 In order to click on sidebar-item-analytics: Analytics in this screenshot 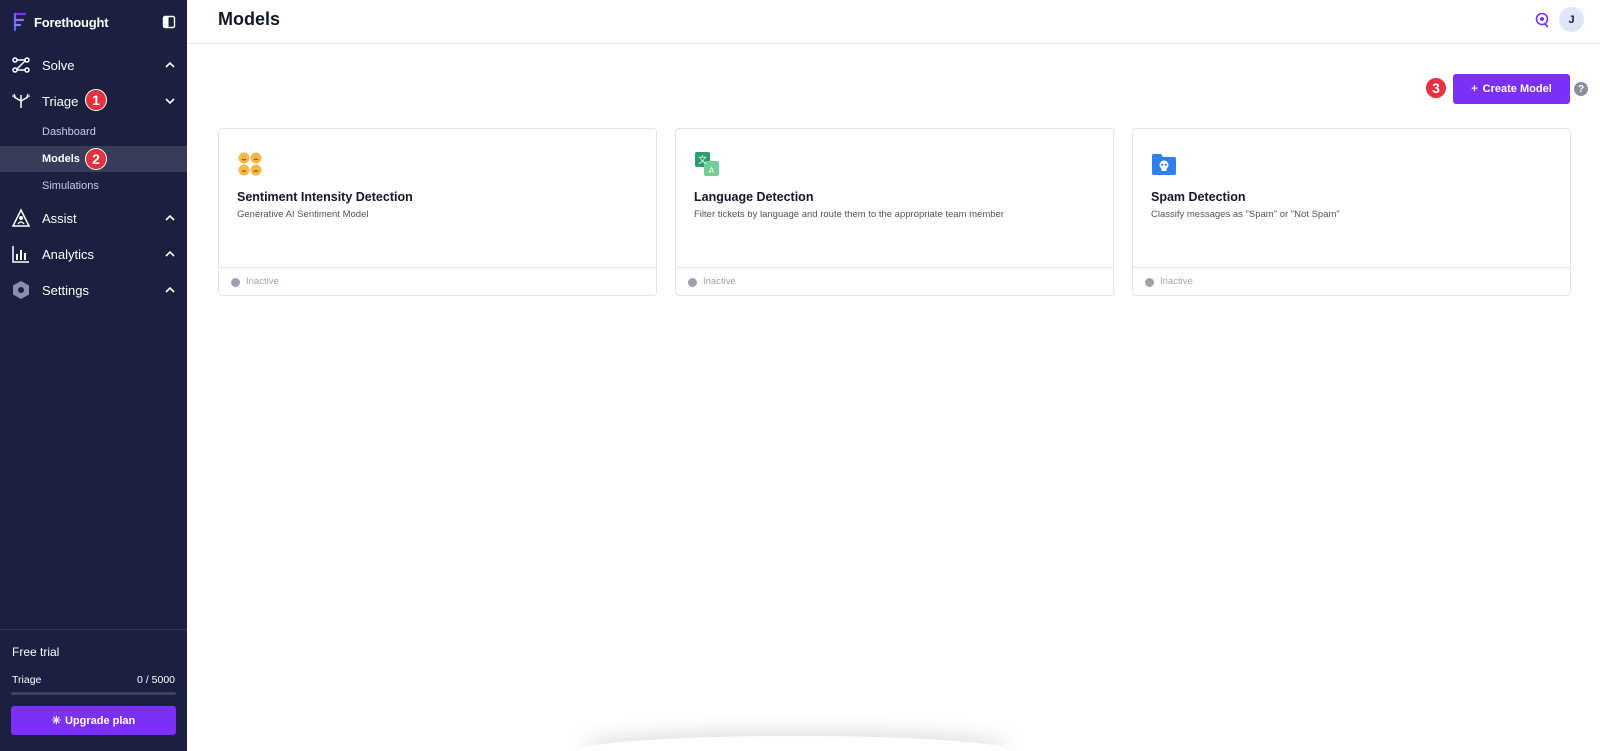, I will do `click(93, 254)`.